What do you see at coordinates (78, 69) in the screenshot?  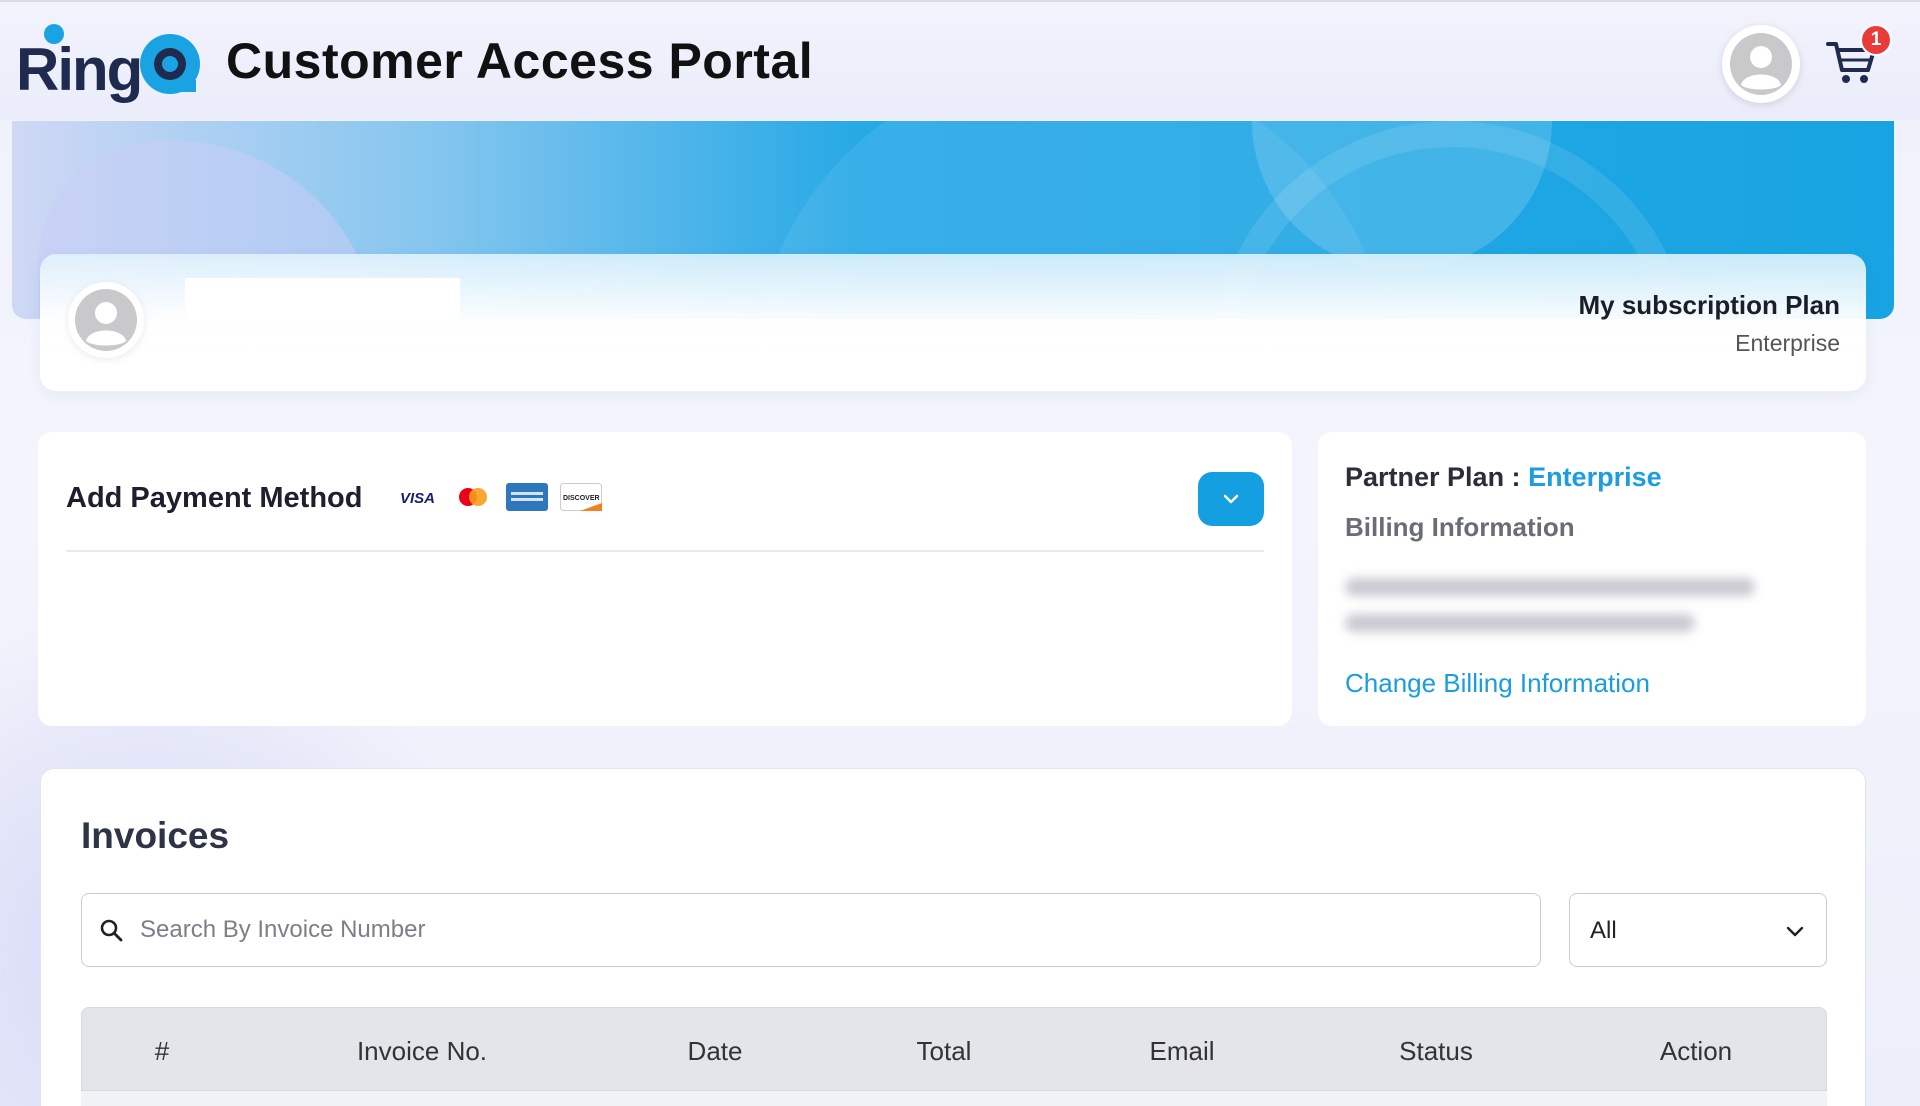 I see `svg-text: Ring` at bounding box center [78, 69].